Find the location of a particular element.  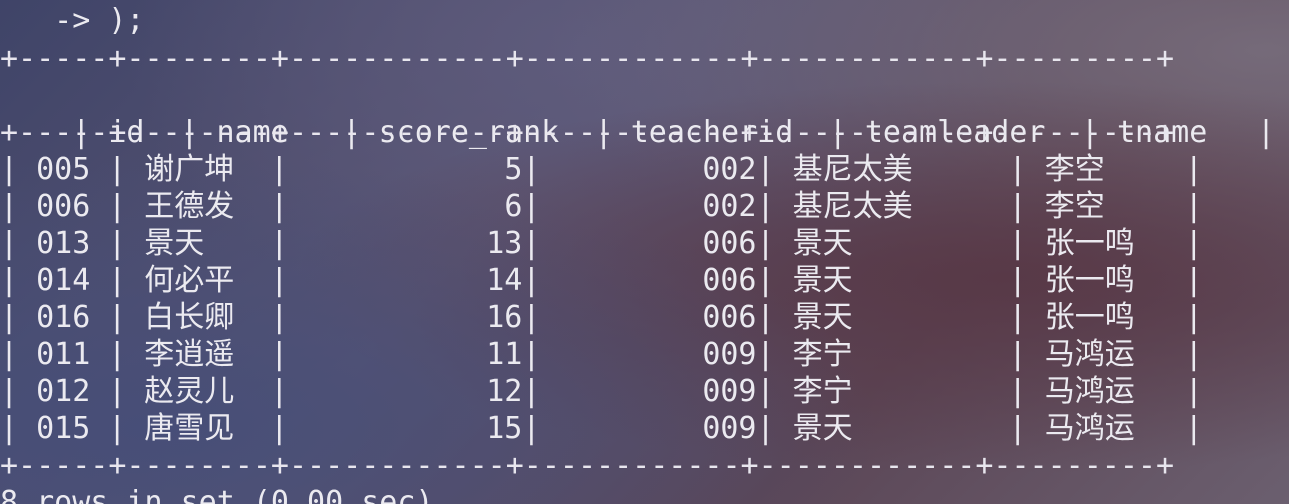

cell-name: 李逍遥 is located at coordinates (189, 354).